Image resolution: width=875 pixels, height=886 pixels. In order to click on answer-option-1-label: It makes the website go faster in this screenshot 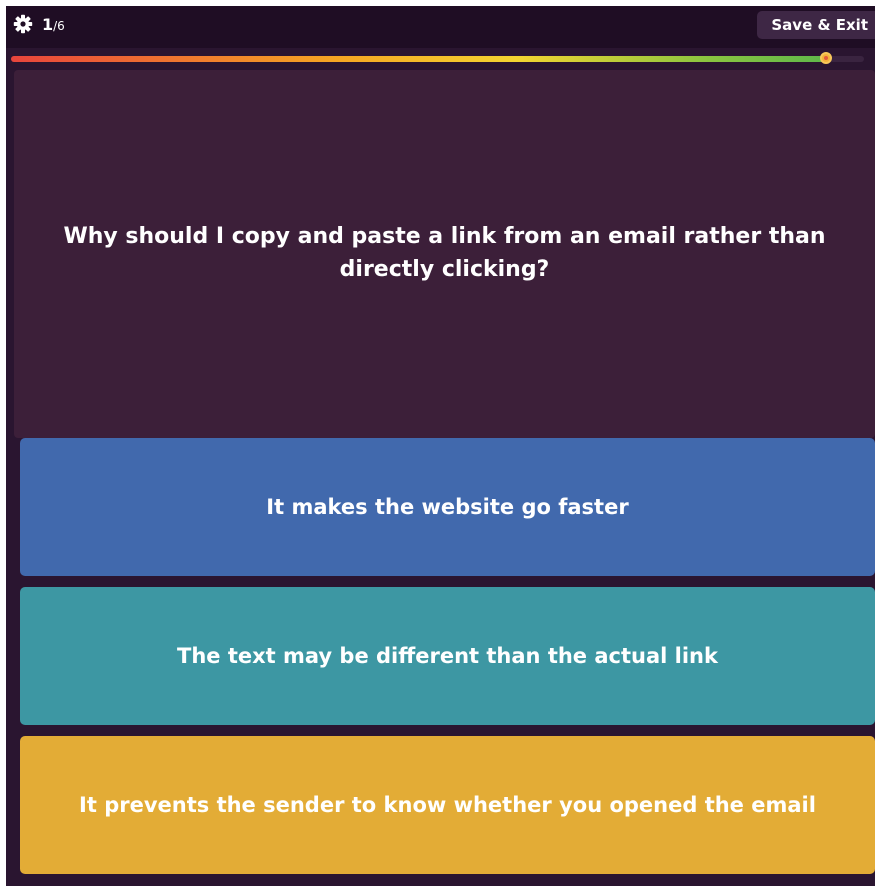, I will do `click(447, 507)`.